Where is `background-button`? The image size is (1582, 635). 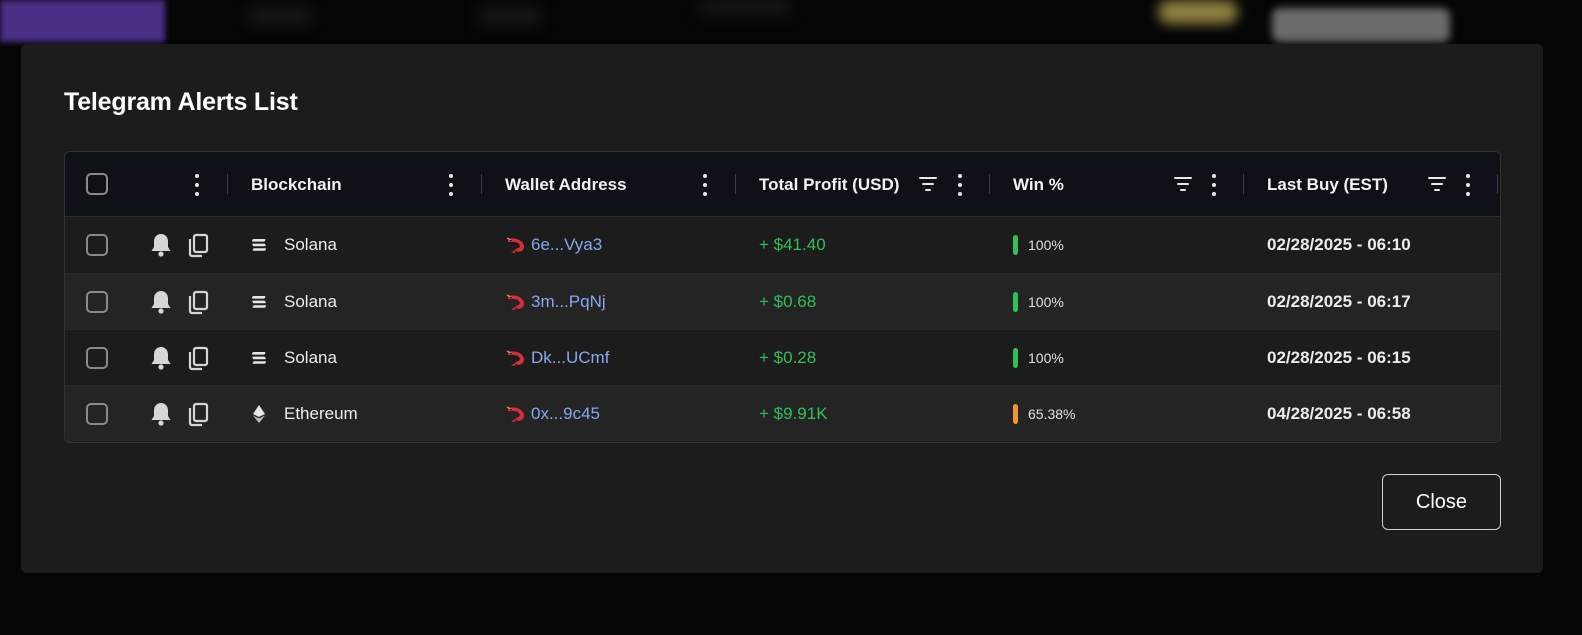
background-button is located at coordinates (1361, 25).